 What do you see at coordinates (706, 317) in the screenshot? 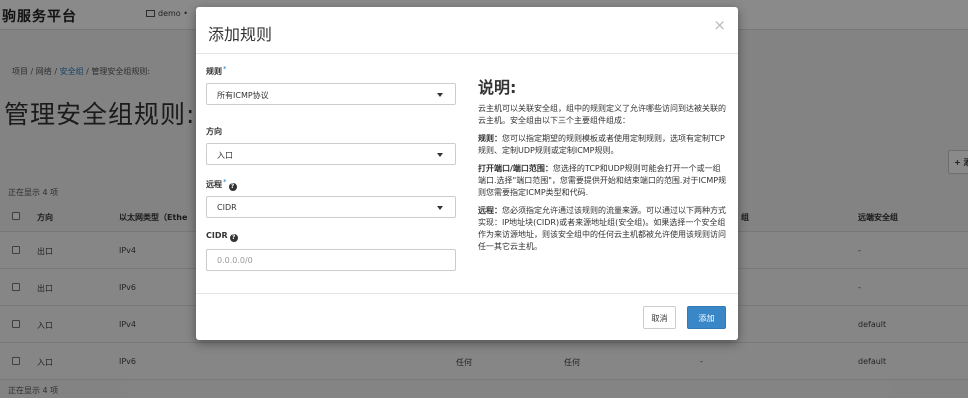
I see `add-button: 添加` at bounding box center [706, 317].